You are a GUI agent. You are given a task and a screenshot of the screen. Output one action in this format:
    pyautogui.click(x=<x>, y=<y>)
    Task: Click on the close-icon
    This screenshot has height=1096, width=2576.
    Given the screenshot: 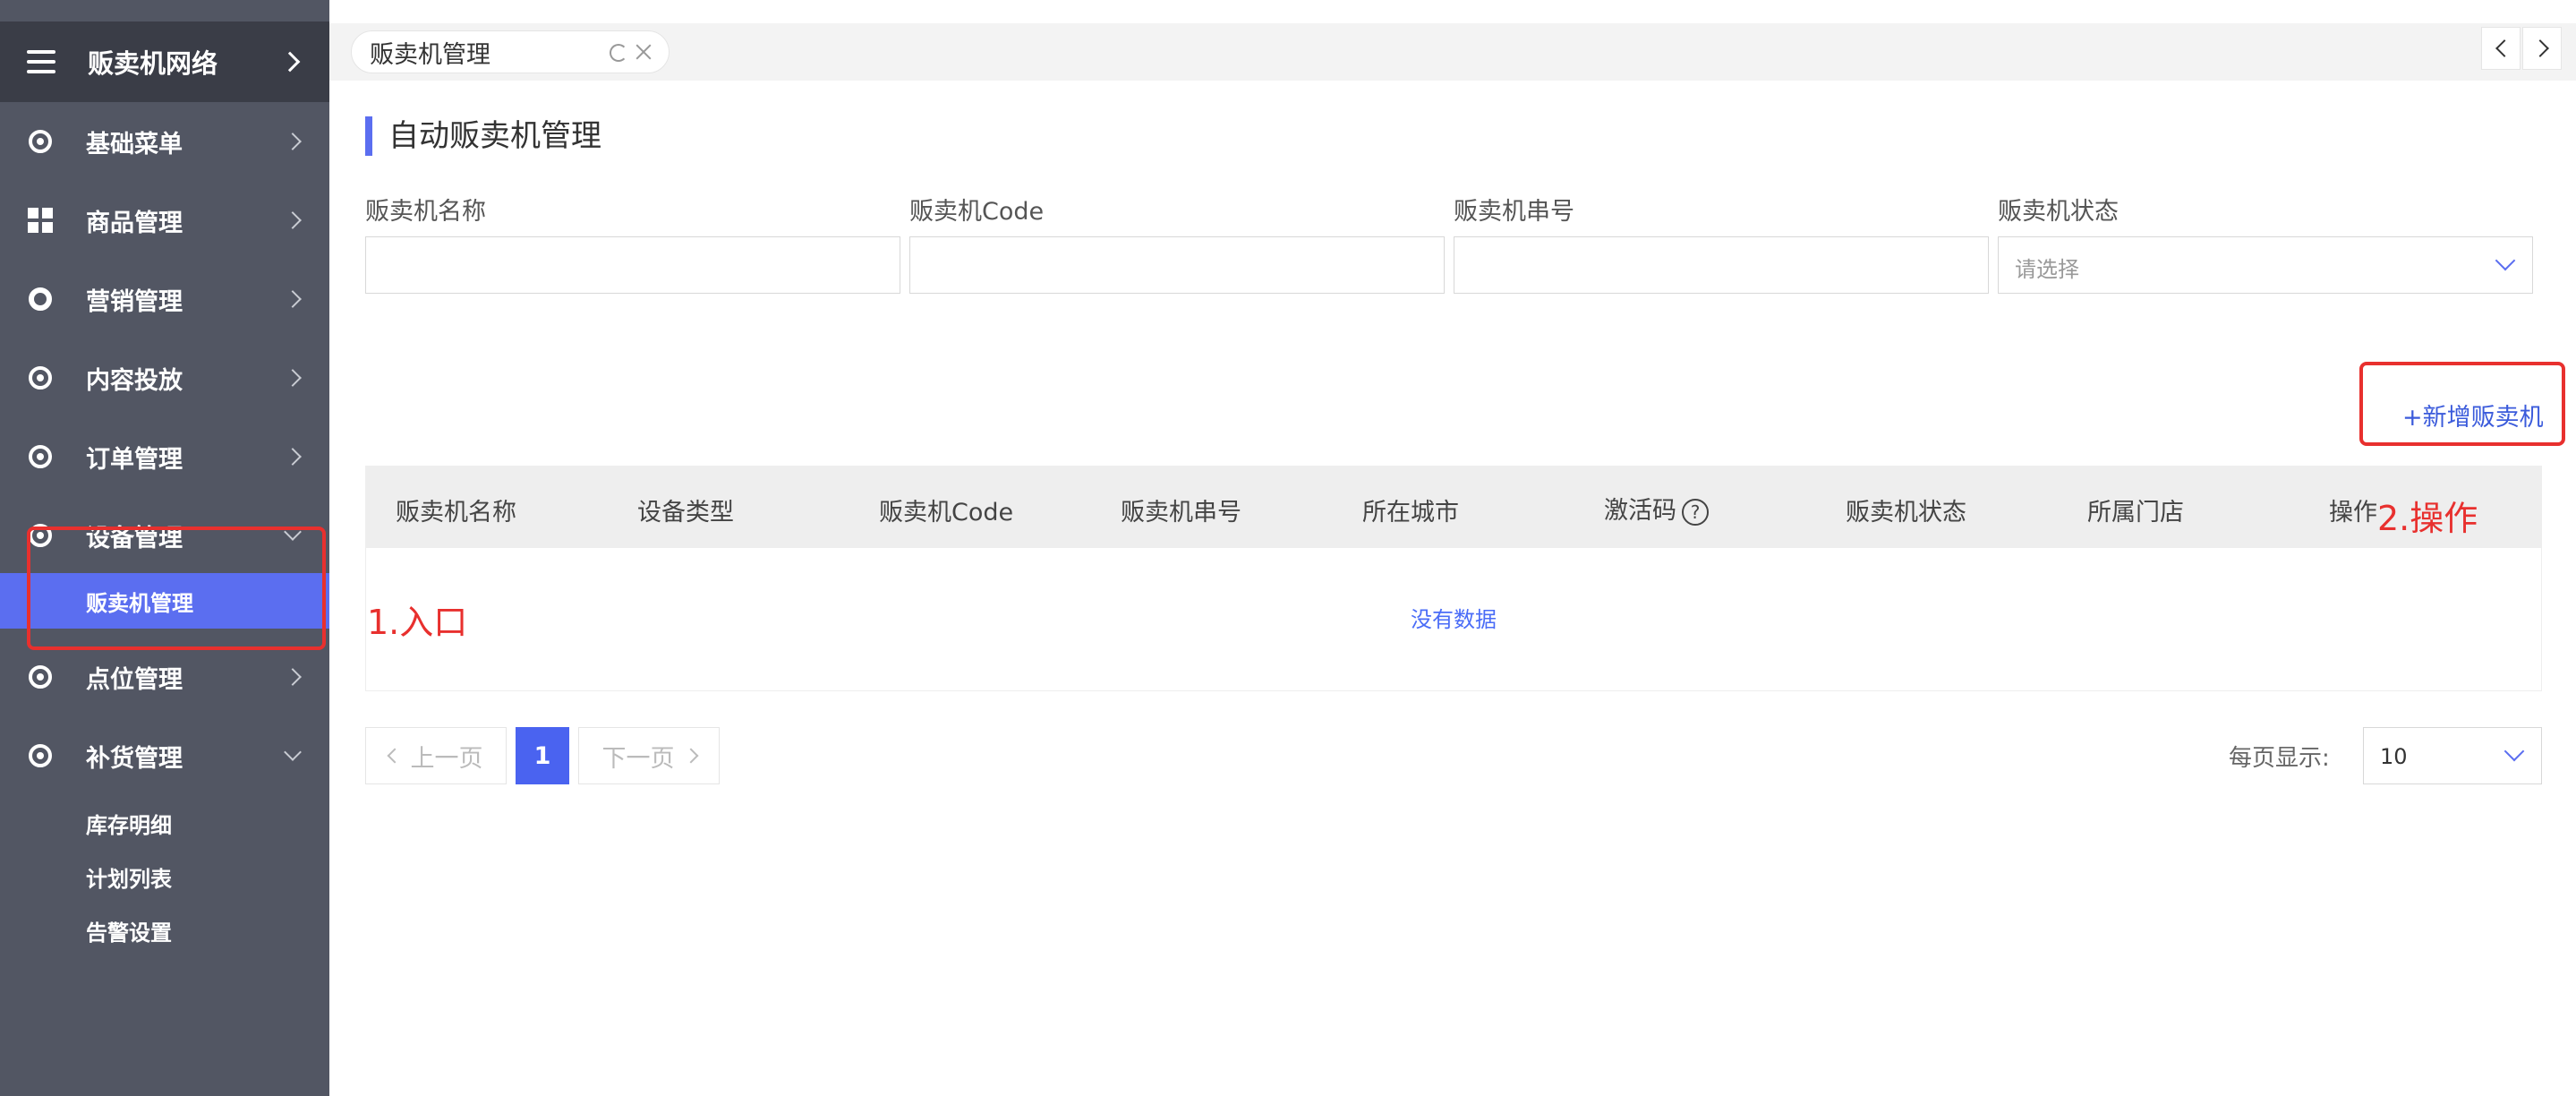 What is the action you would take?
    pyautogui.click(x=643, y=51)
    